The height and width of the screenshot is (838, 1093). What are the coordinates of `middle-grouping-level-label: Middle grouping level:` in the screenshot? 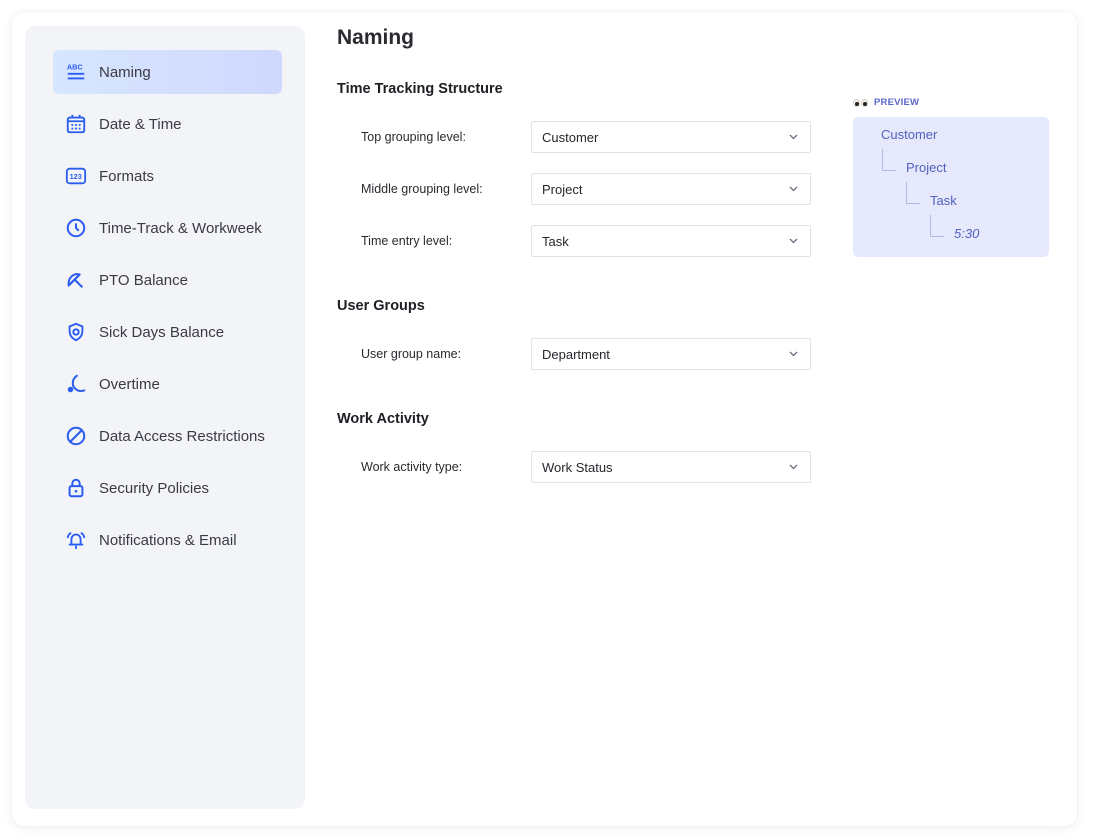 It's located at (422, 189).